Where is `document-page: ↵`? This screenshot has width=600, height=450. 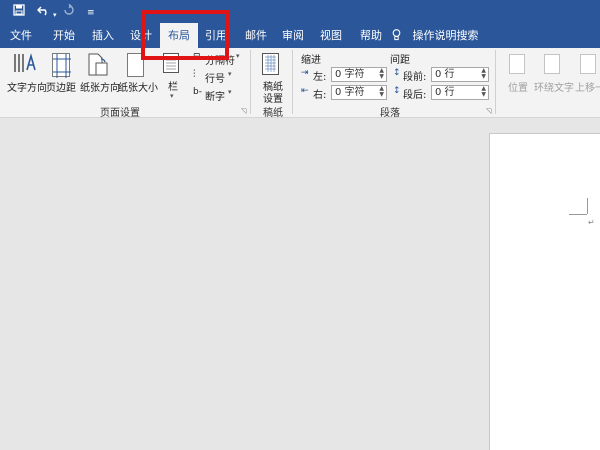
document-page: ↵ is located at coordinates (544, 291).